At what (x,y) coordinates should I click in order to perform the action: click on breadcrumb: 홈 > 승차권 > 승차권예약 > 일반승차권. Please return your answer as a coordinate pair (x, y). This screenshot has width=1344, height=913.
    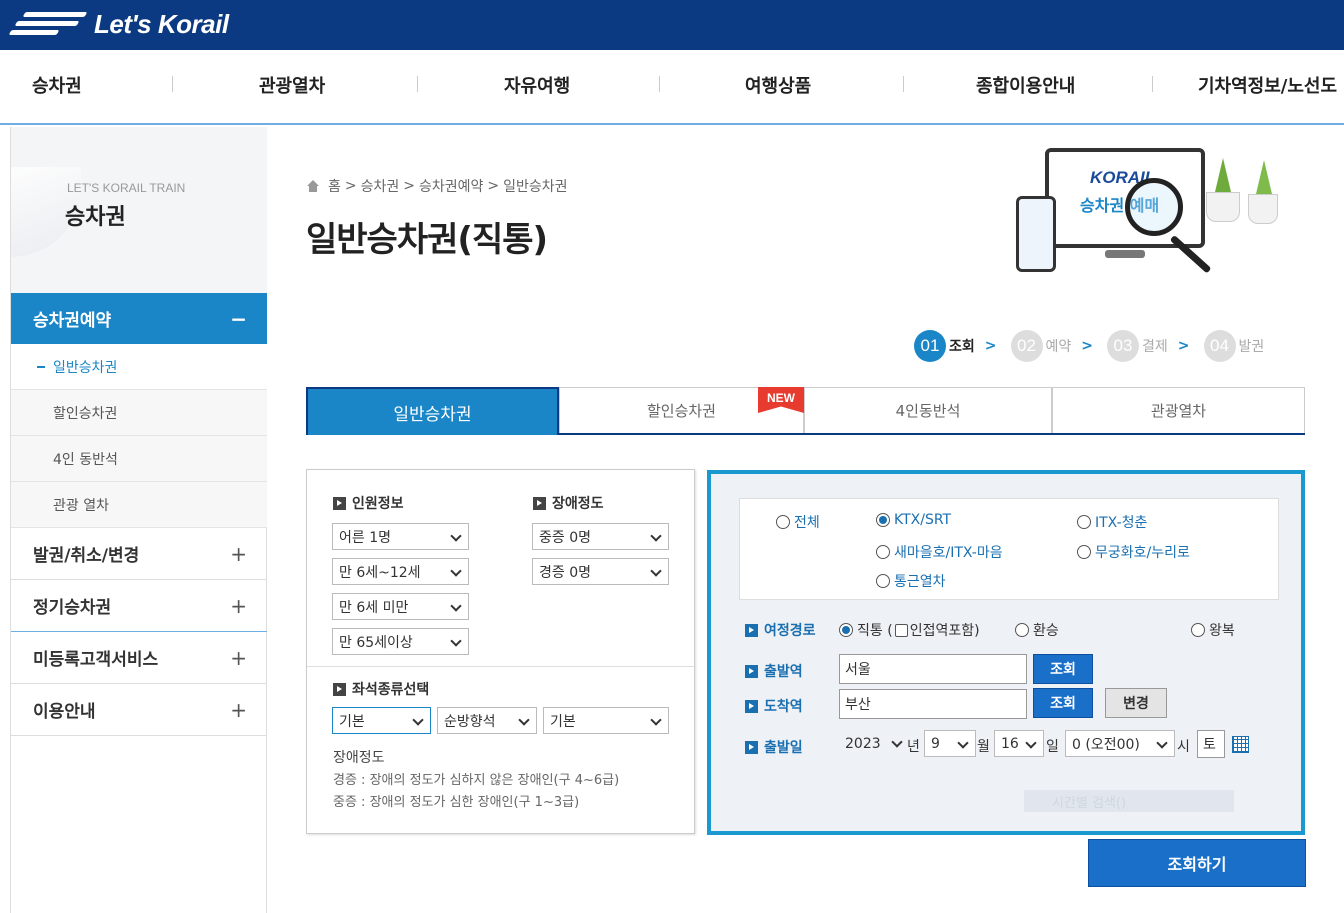
    Looking at the image, I should click on (437, 186).